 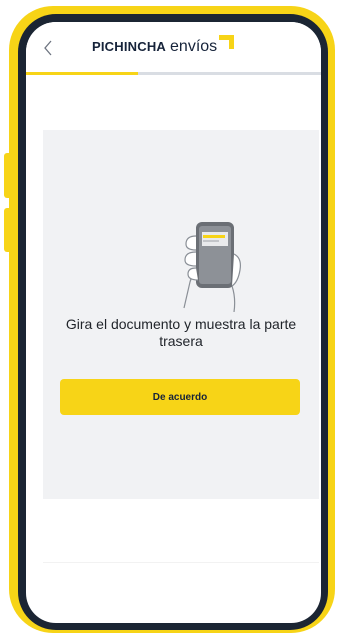 What do you see at coordinates (173, 73) in the screenshot?
I see `progress-bar` at bounding box center [173, 73].